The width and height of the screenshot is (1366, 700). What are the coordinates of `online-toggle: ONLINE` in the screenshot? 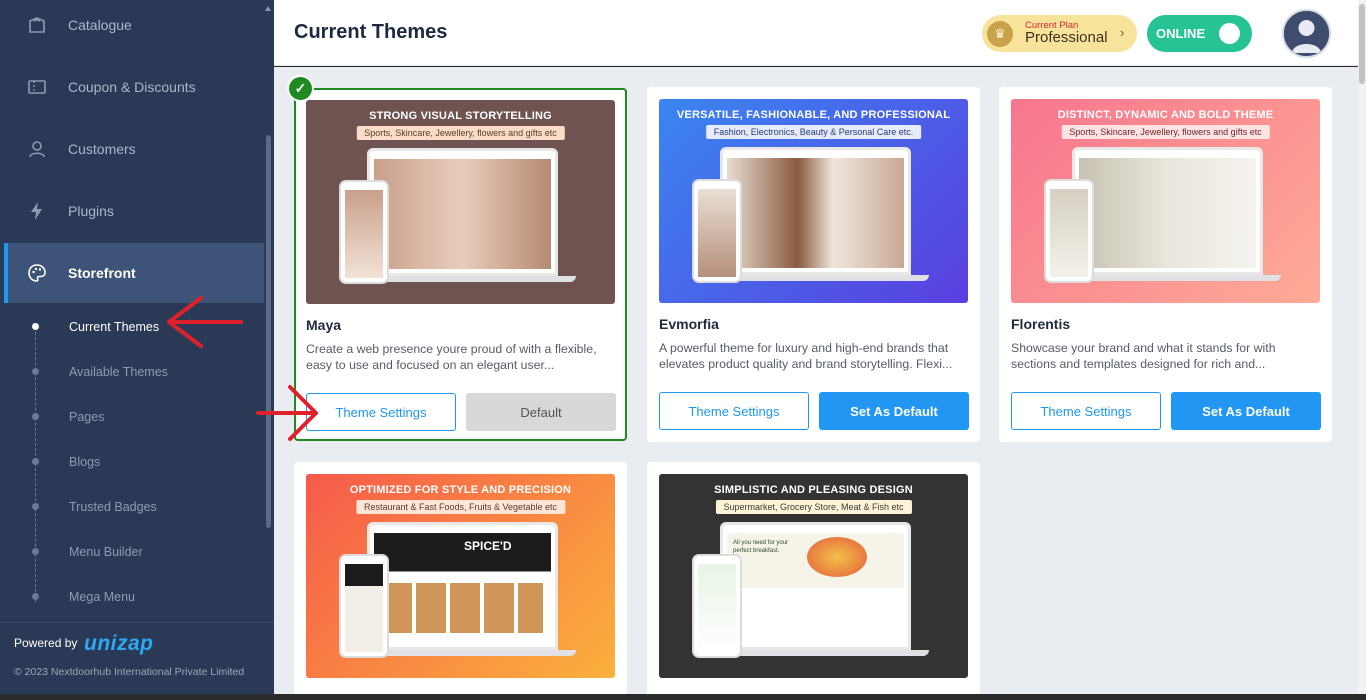 It's located at (1199, 33).